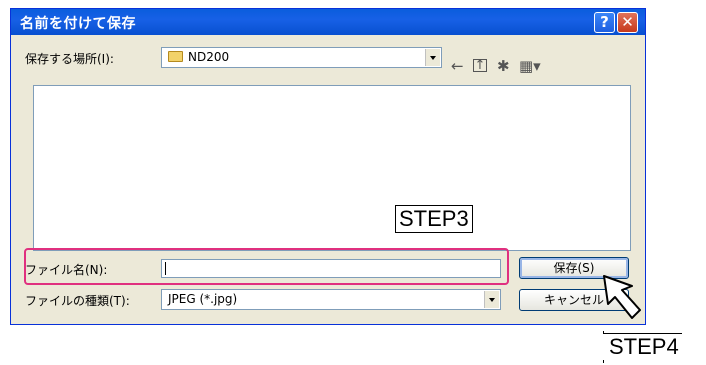 Image resolution: width=706 pixels, height=365 pixels. I want to click on filetype-dropdown: JPEG (*.jpg), so click(331, 299).